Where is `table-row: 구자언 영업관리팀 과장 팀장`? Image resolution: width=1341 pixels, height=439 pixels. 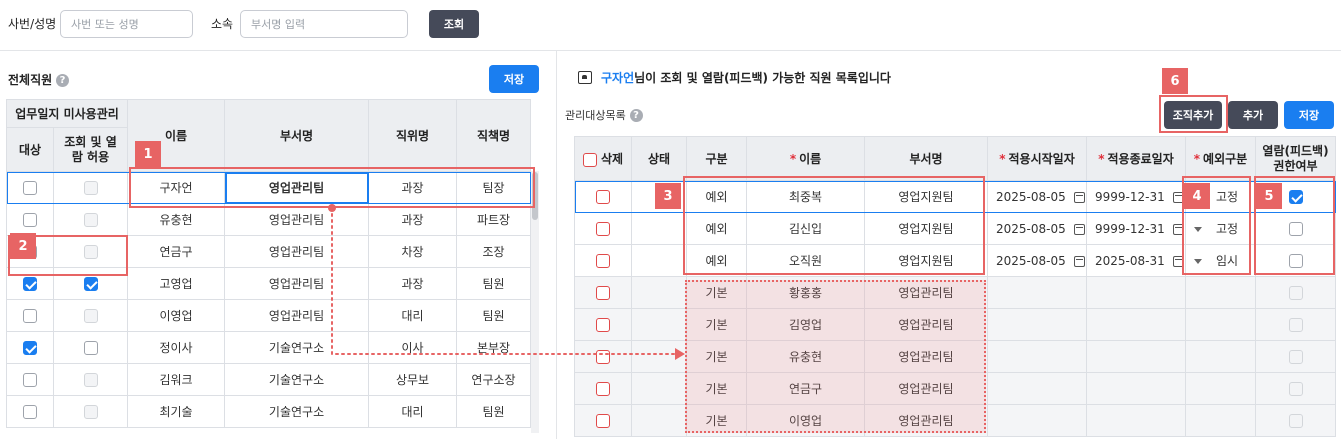 table-row: 구자언 영업관리팀 과장 팀장 is located at coordinates (269, 187).